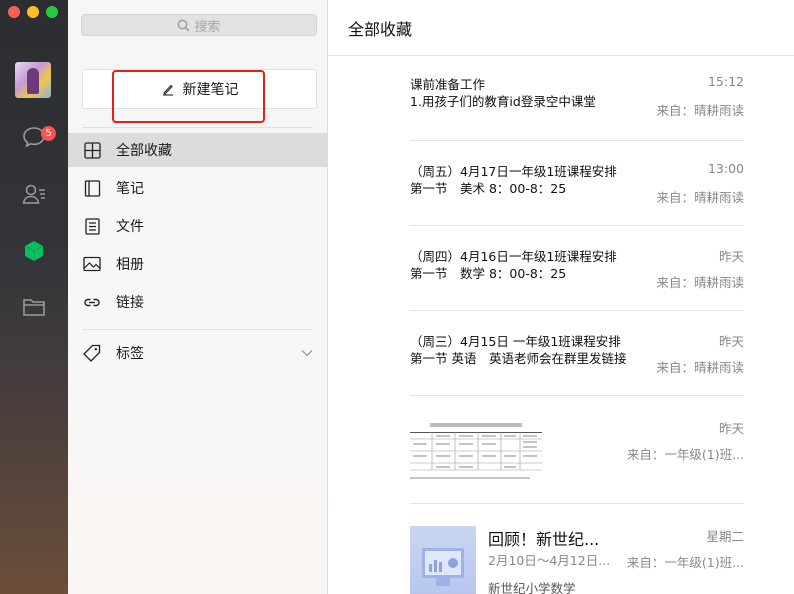  I want to click on user-avatar, so click(33, 80).